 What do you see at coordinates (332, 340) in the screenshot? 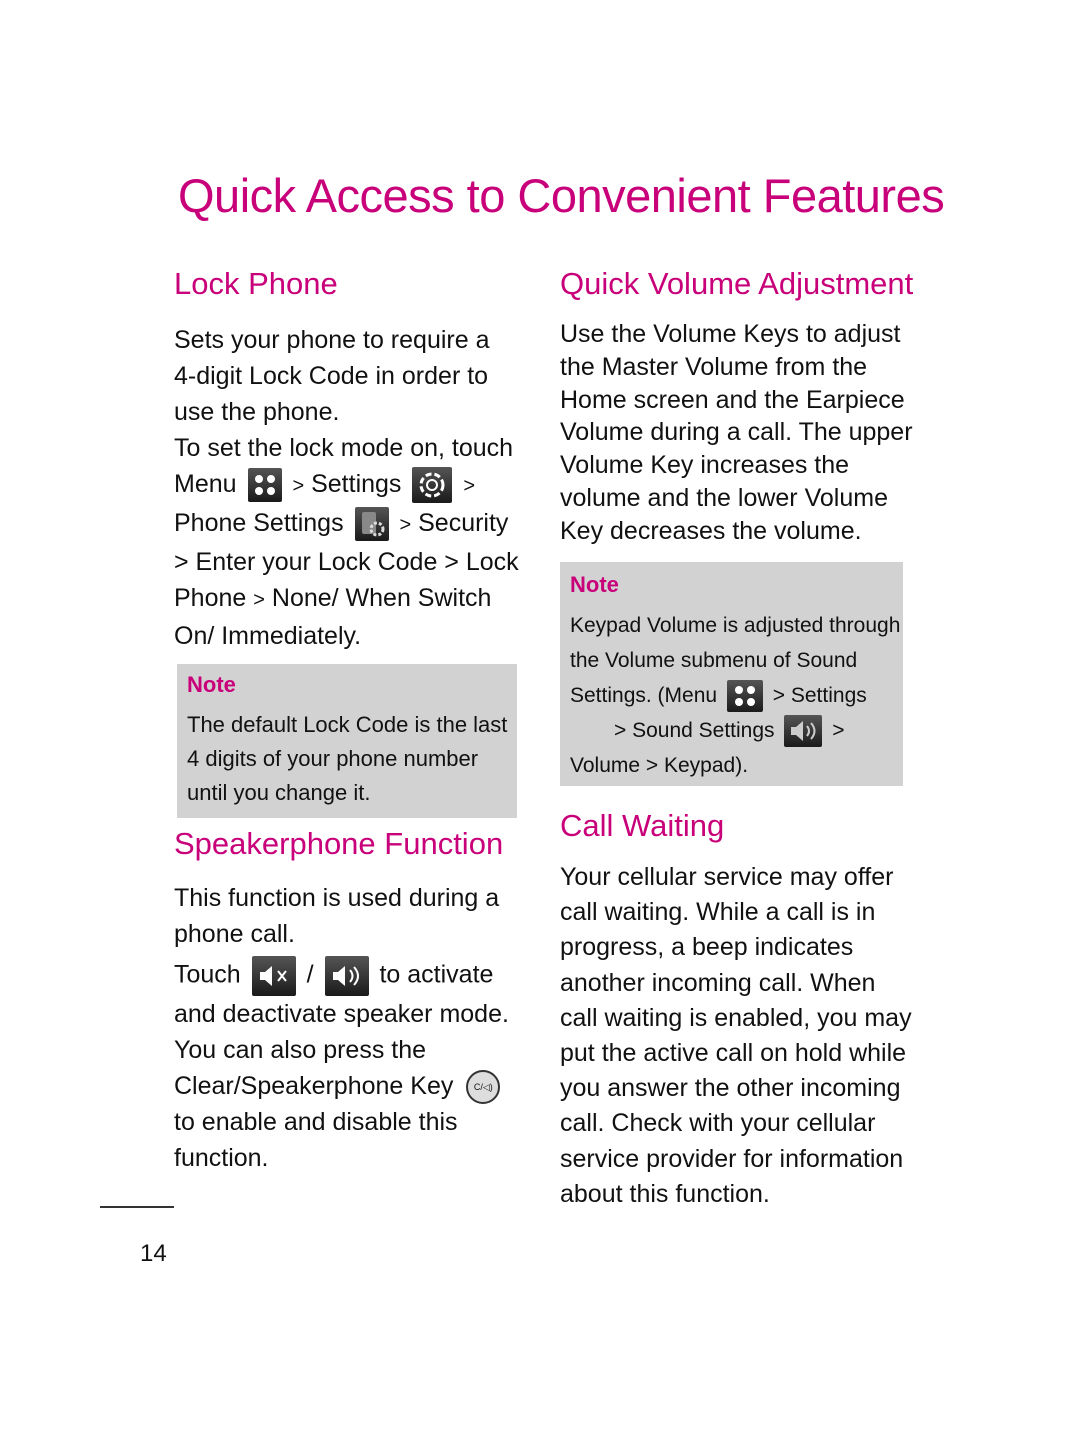
I see `text-line: Sets your phone to require a` at bounding box center [332, 340].